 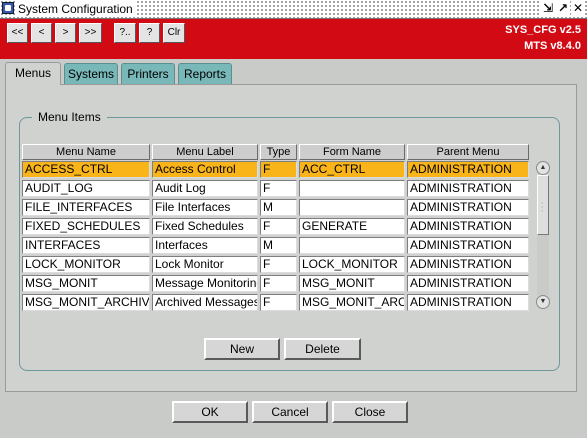 I want to click on tab-printers: Printers, so click(x=148, y=73).